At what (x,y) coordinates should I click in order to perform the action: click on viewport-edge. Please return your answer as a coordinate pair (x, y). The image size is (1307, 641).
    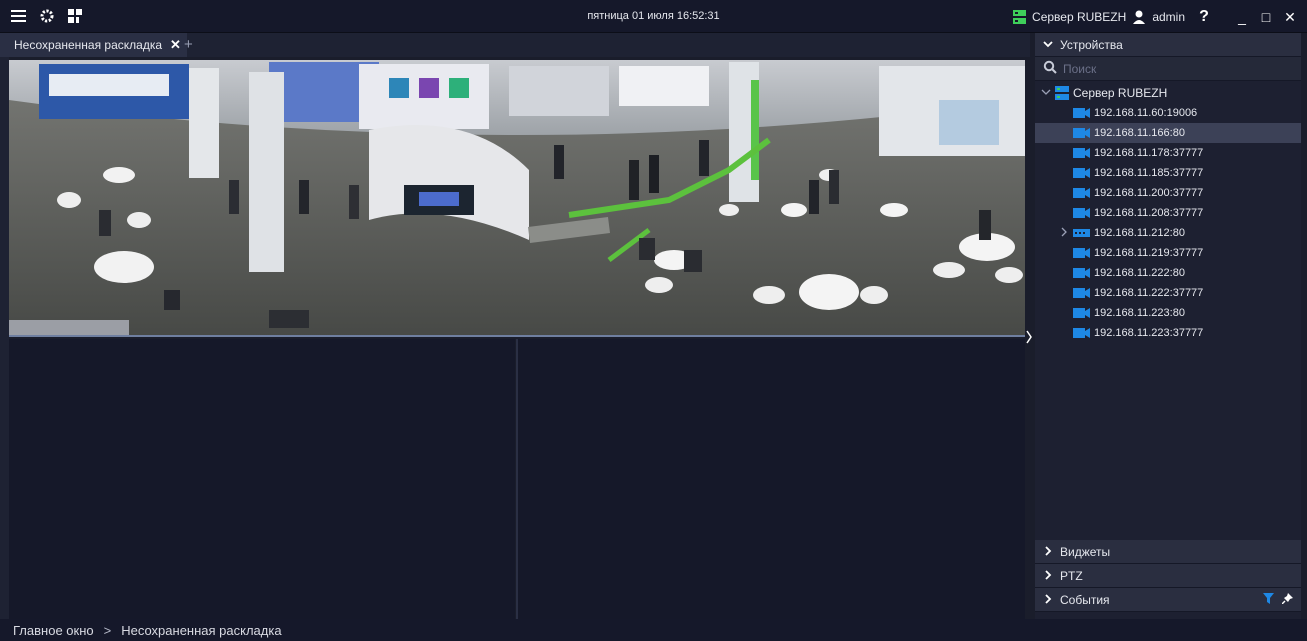
    Looking at the image, I should click on (4, 338).